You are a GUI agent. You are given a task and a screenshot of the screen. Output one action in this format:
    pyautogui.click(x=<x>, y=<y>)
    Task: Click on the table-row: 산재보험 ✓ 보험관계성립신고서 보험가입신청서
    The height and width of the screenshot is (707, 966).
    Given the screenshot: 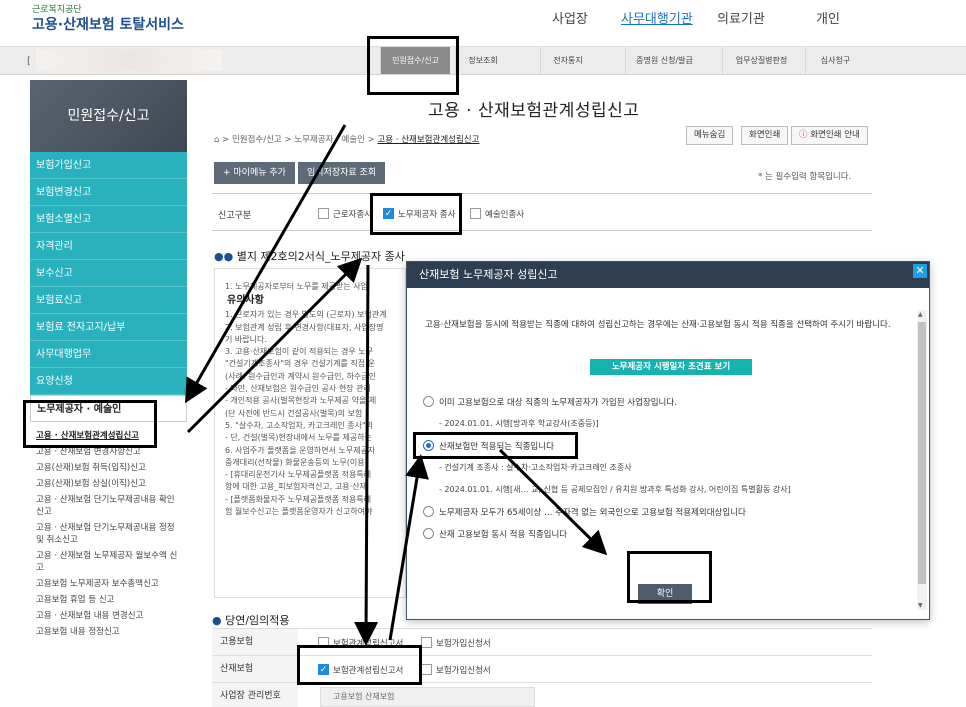 What is the action you would take?
    pyautogui.click(x=542, y=668)
    